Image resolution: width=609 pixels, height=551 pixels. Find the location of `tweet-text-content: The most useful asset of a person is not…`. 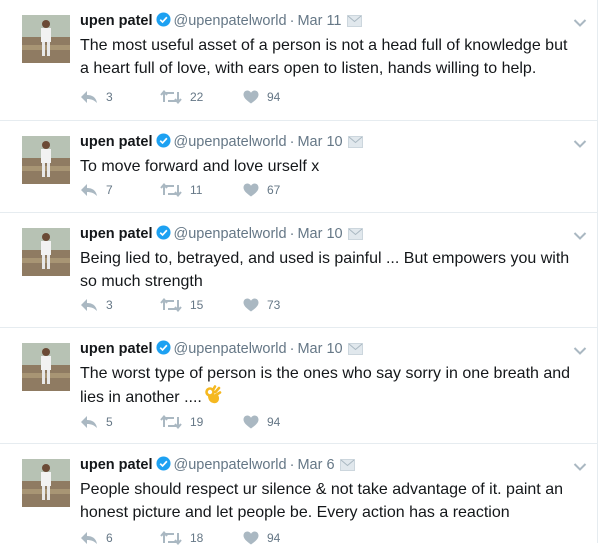

tweet-text-content: The most useful asset of a person is not… is located at coordinates (324, 57).